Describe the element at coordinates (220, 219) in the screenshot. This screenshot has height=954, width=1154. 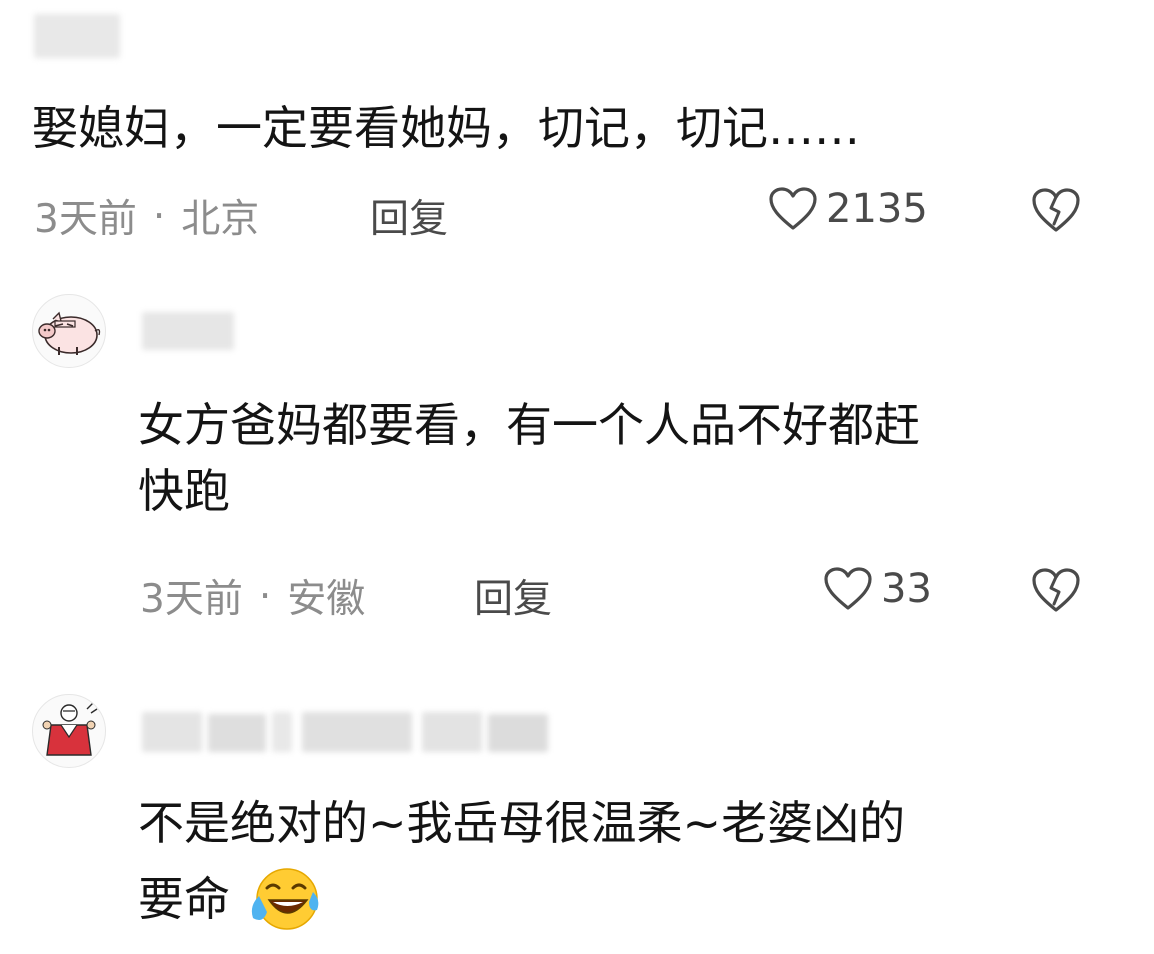
I see `comment-location: 北京` at that location.